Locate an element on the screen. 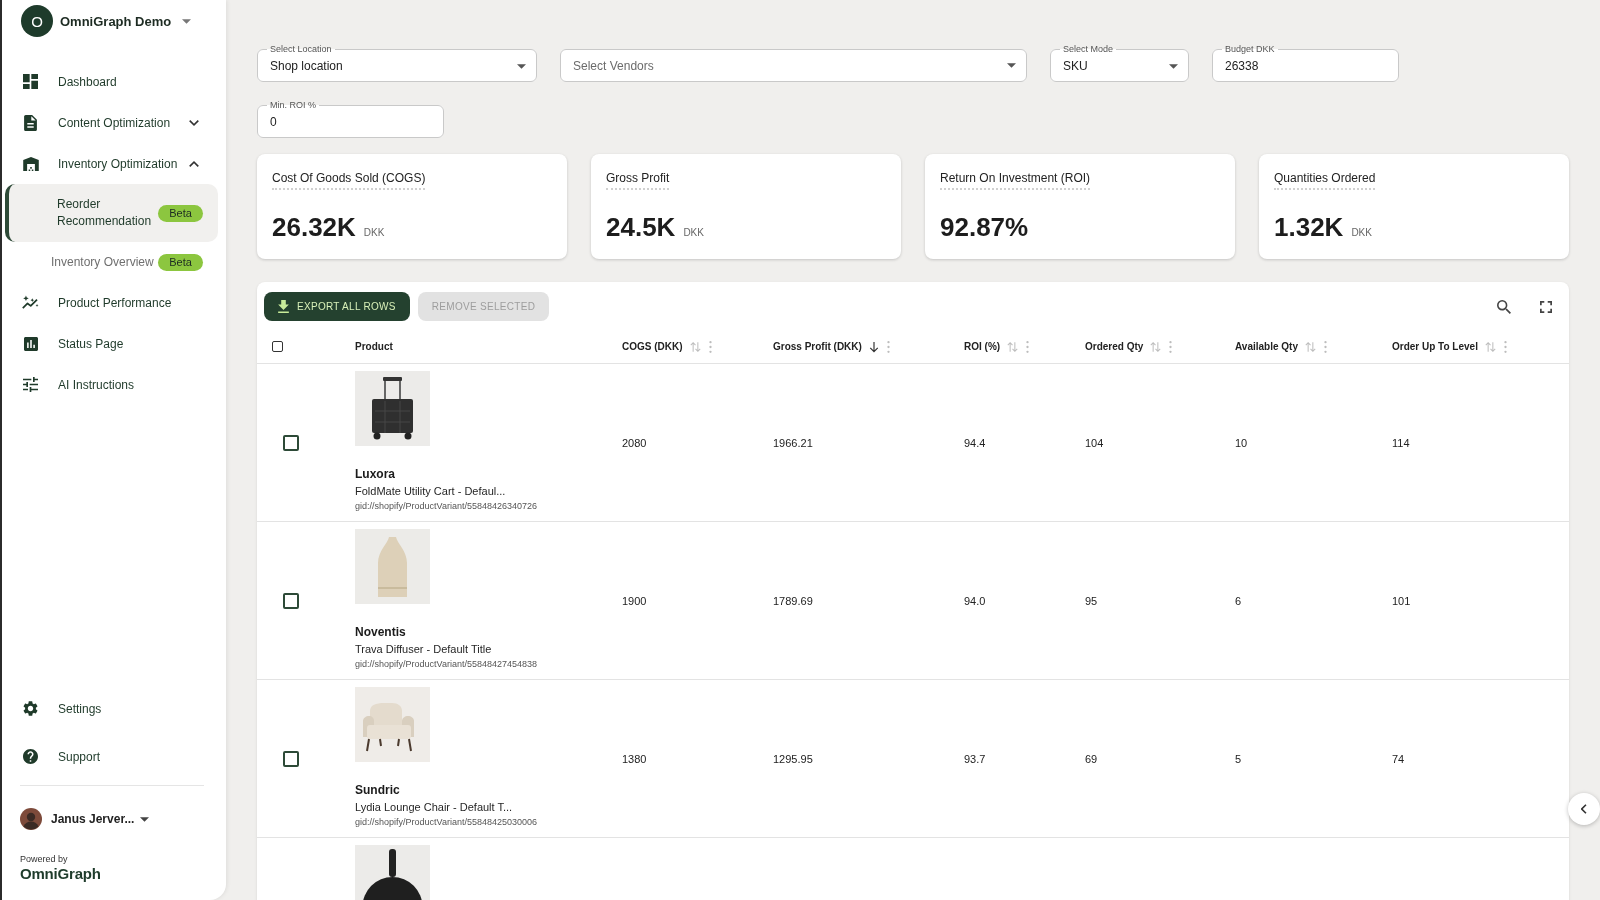 This screenshot has width=1600, height=900. input-field: Min. ROI % 0 is located at coordinates (350, 119).